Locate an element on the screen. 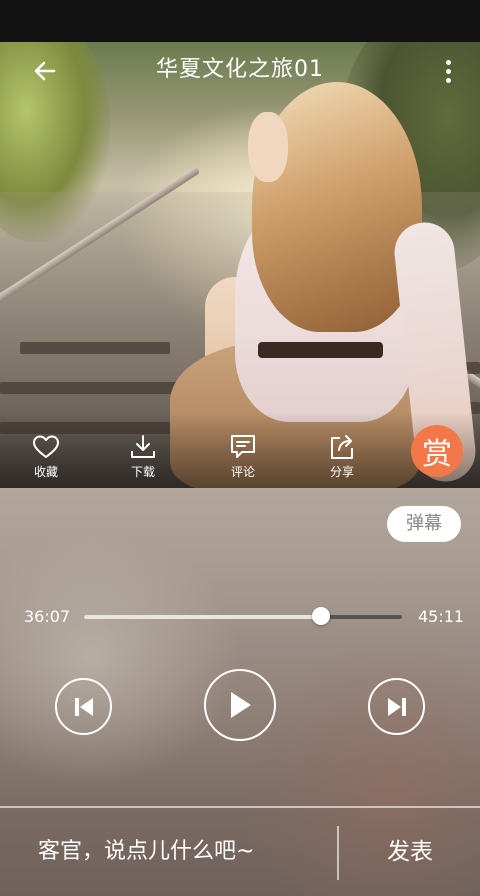 Image resolution: width=480 pixels, height=896 pixels. more-button is located at coordinates (448, 71).